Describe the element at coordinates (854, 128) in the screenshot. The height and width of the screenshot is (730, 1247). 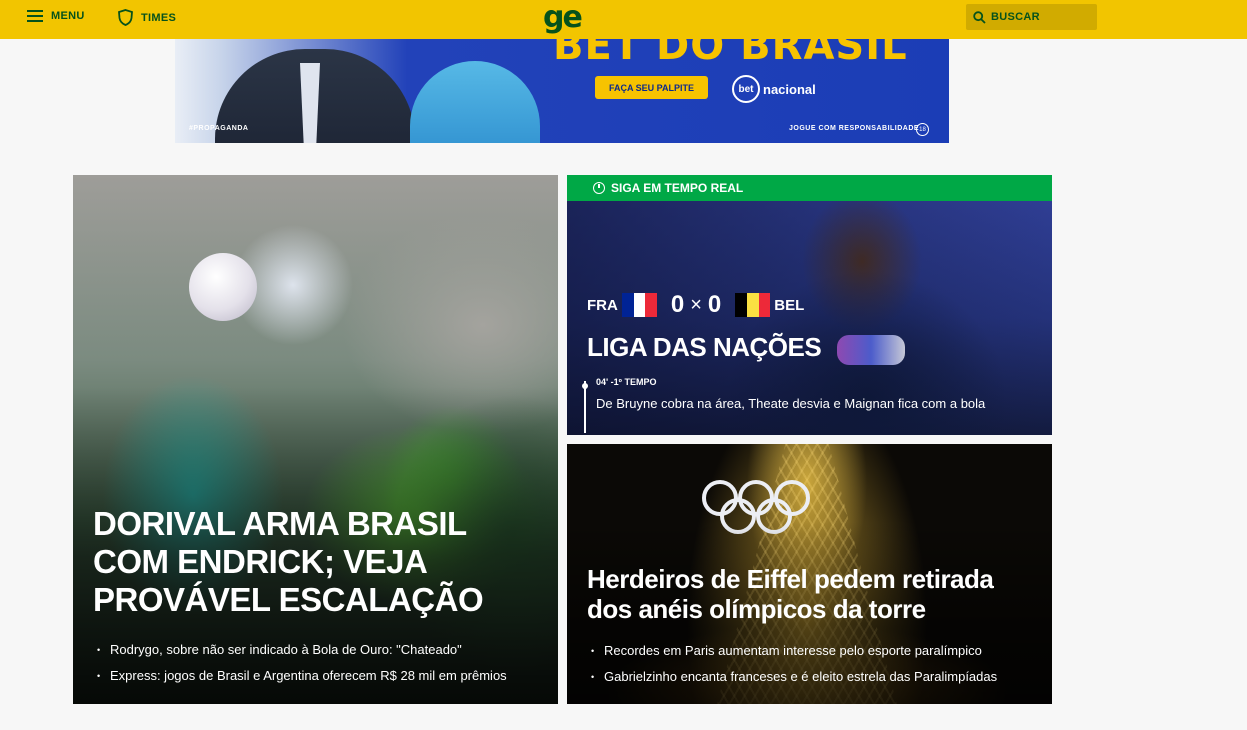
I see `ad-responsibility: JOGUE COM RESPONSABILIDADE` at that location.